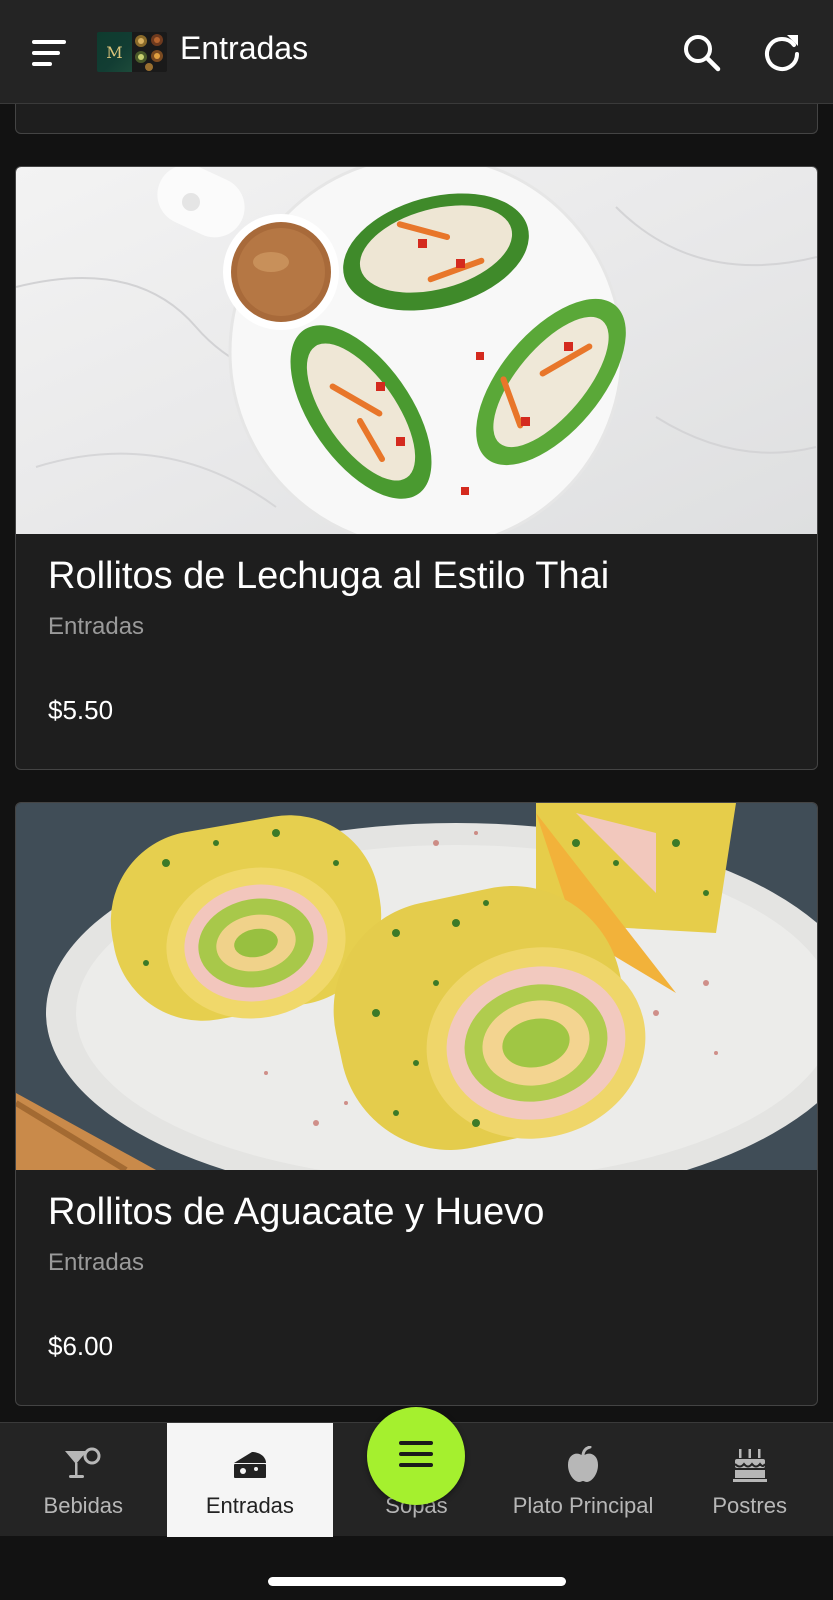  Describe the element at coordinates (249, 1505) in the screenshot. I see `tab-label: Entradas` at that location.